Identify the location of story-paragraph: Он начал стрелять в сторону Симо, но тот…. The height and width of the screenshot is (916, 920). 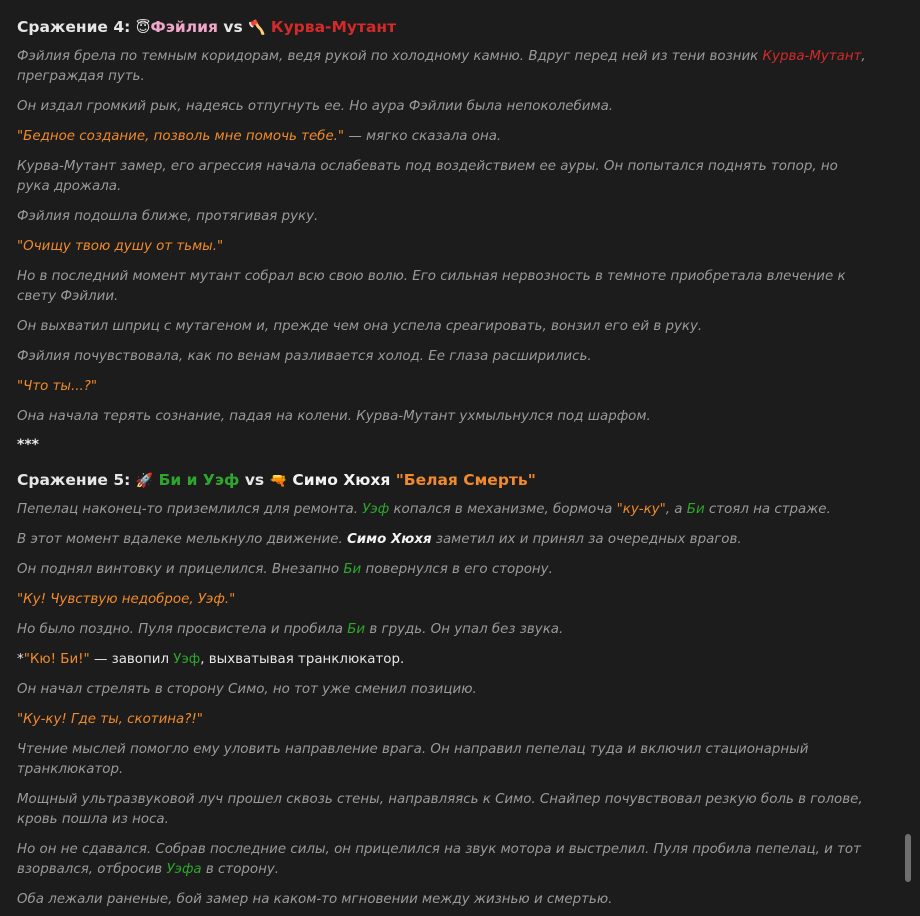
(442, 690).